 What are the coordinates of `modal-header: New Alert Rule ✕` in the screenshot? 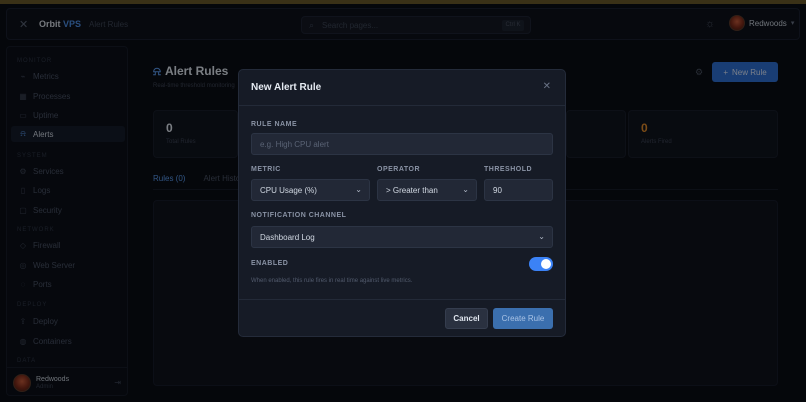 It's located at (402, 88).